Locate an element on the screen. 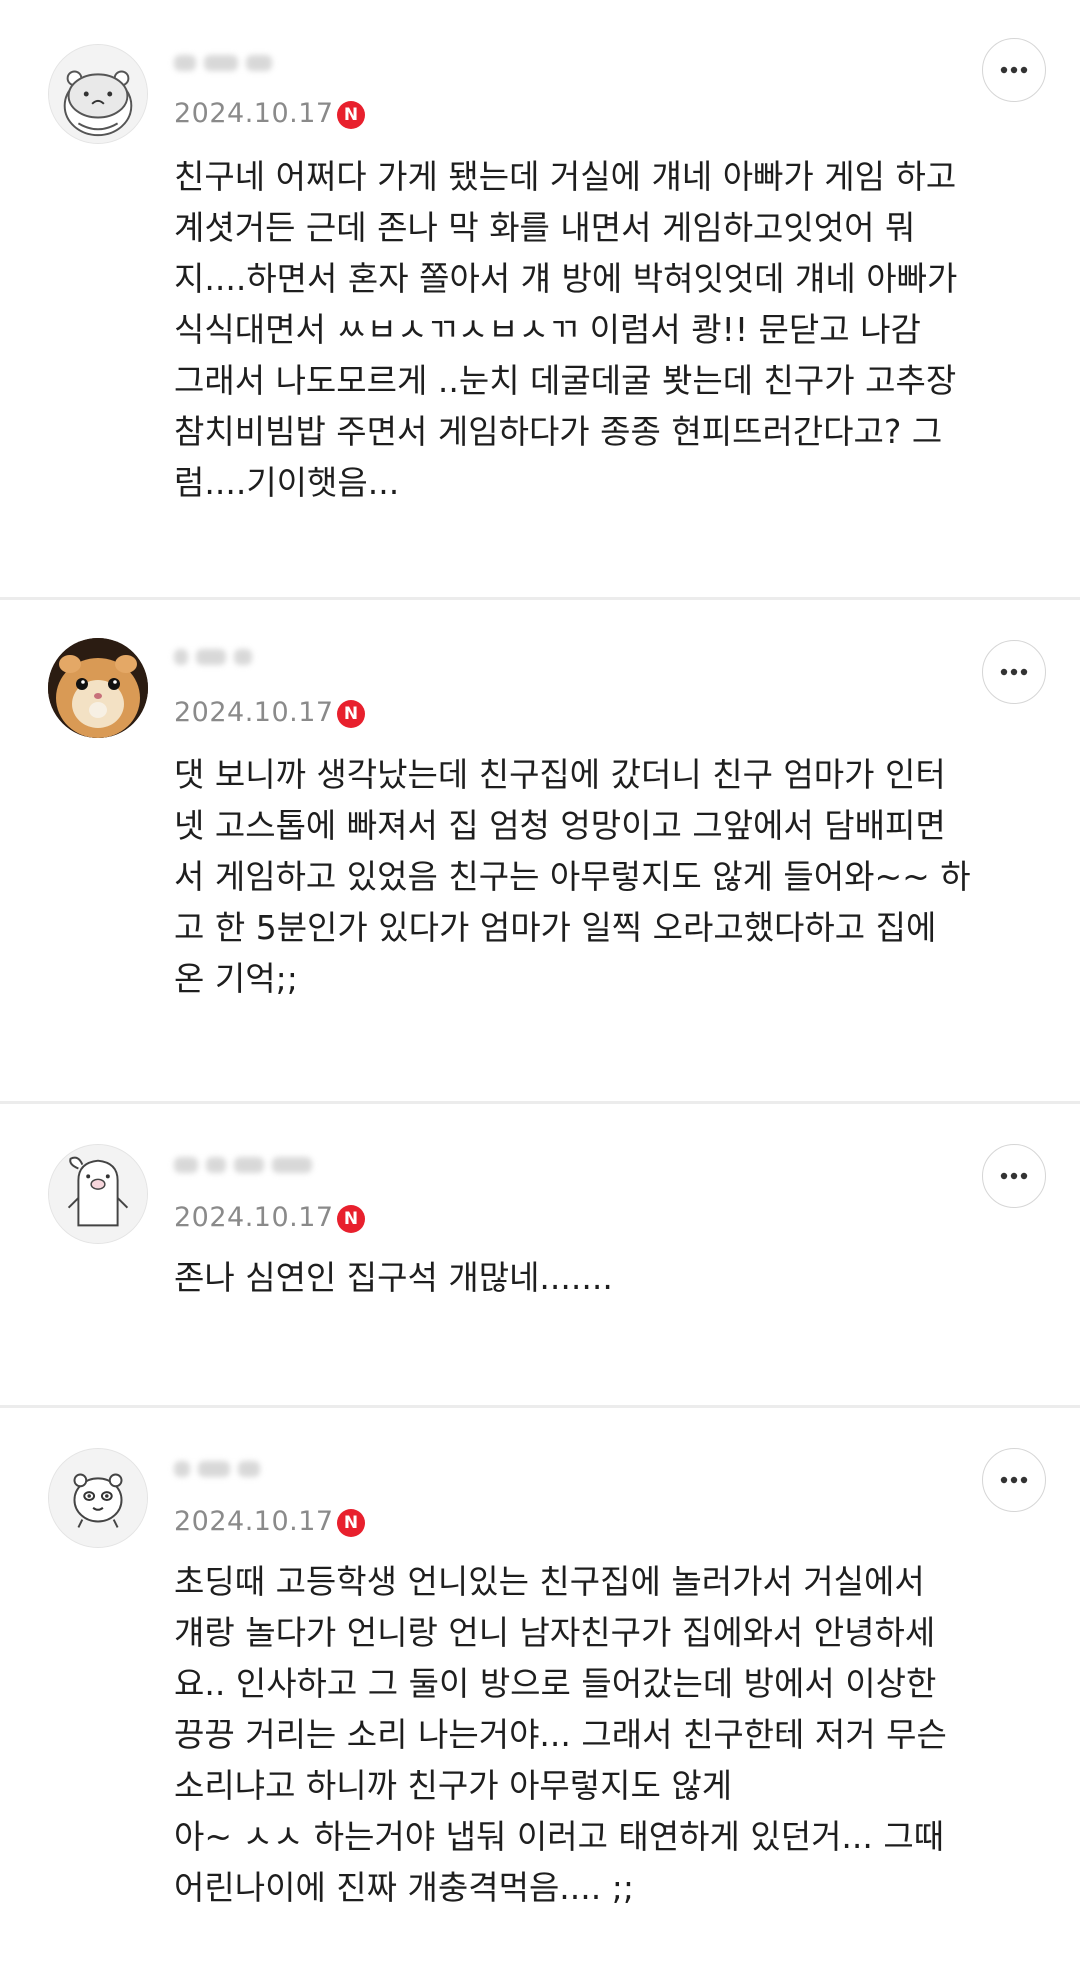 This screenshot has height=1988, width=1080. hamster-photo-icon is located at coordinates (98, 688).